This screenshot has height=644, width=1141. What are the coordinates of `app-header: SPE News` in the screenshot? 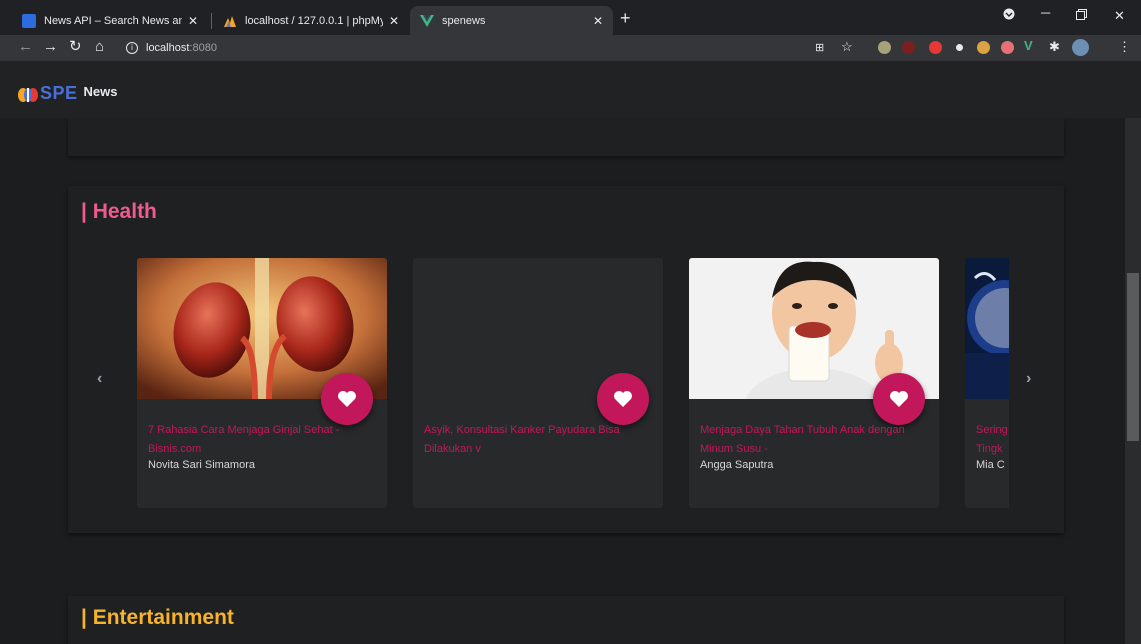 It's located at (570, 89).